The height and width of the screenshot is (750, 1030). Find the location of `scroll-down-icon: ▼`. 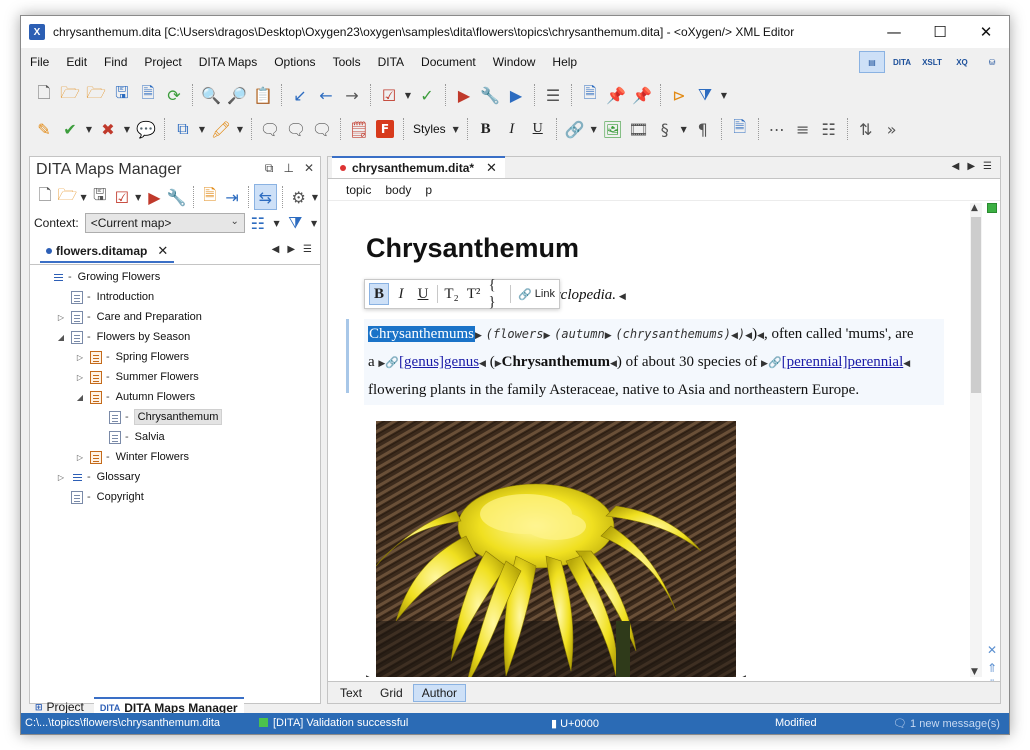

scroll-down-icon: ▼ is located at coordinates (974, 672).